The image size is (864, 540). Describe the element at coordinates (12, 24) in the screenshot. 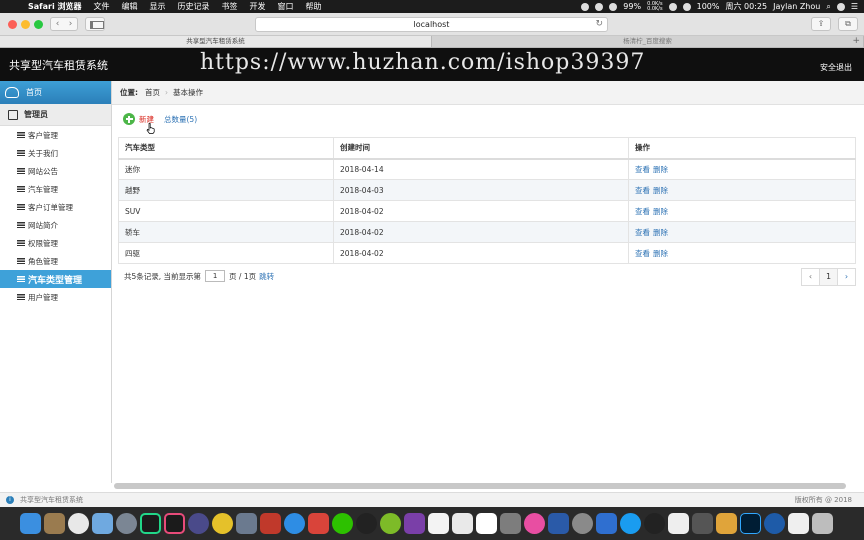

I see `close-window-button` at that location.